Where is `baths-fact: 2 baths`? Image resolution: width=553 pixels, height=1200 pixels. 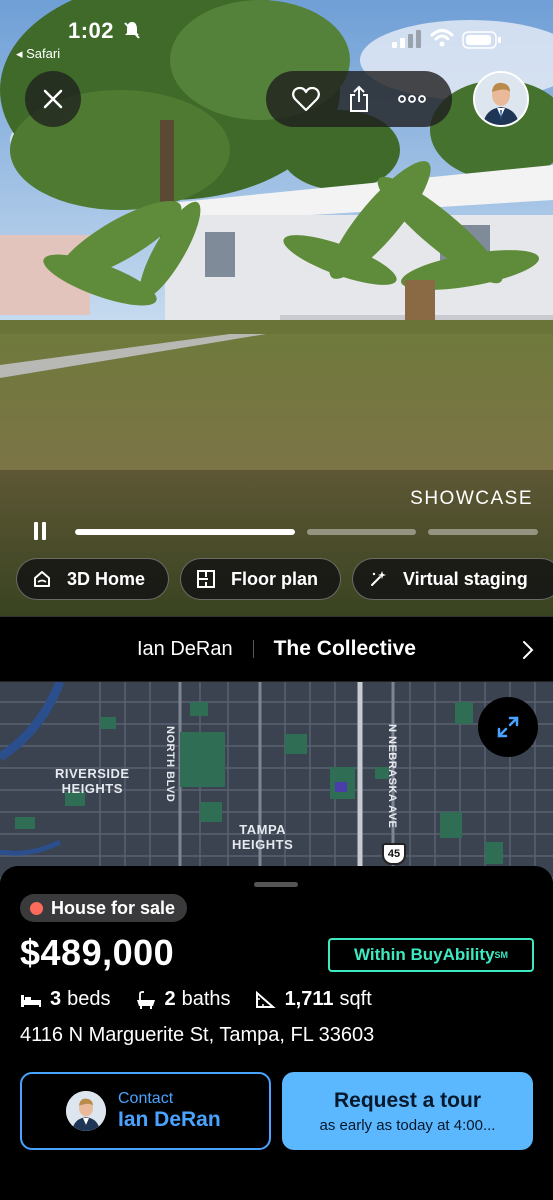 baths-fact: 2 baths is located at coordinates (183, 999).